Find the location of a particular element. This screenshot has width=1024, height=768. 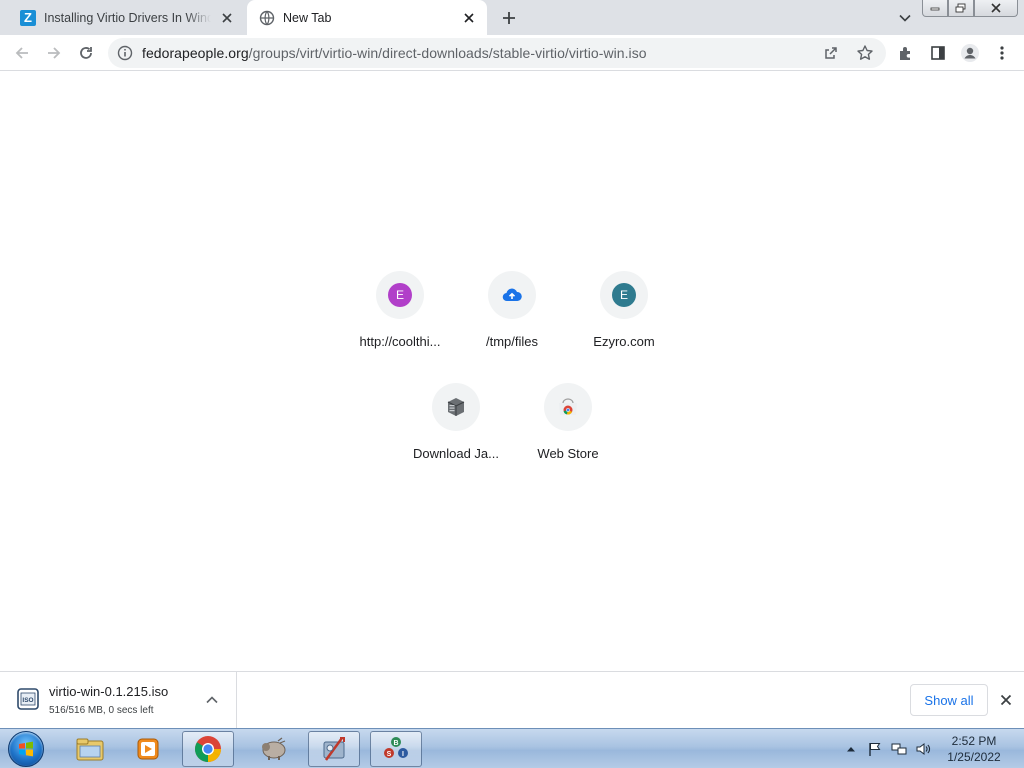

svg-text: B is located at coordinates (395, 743).